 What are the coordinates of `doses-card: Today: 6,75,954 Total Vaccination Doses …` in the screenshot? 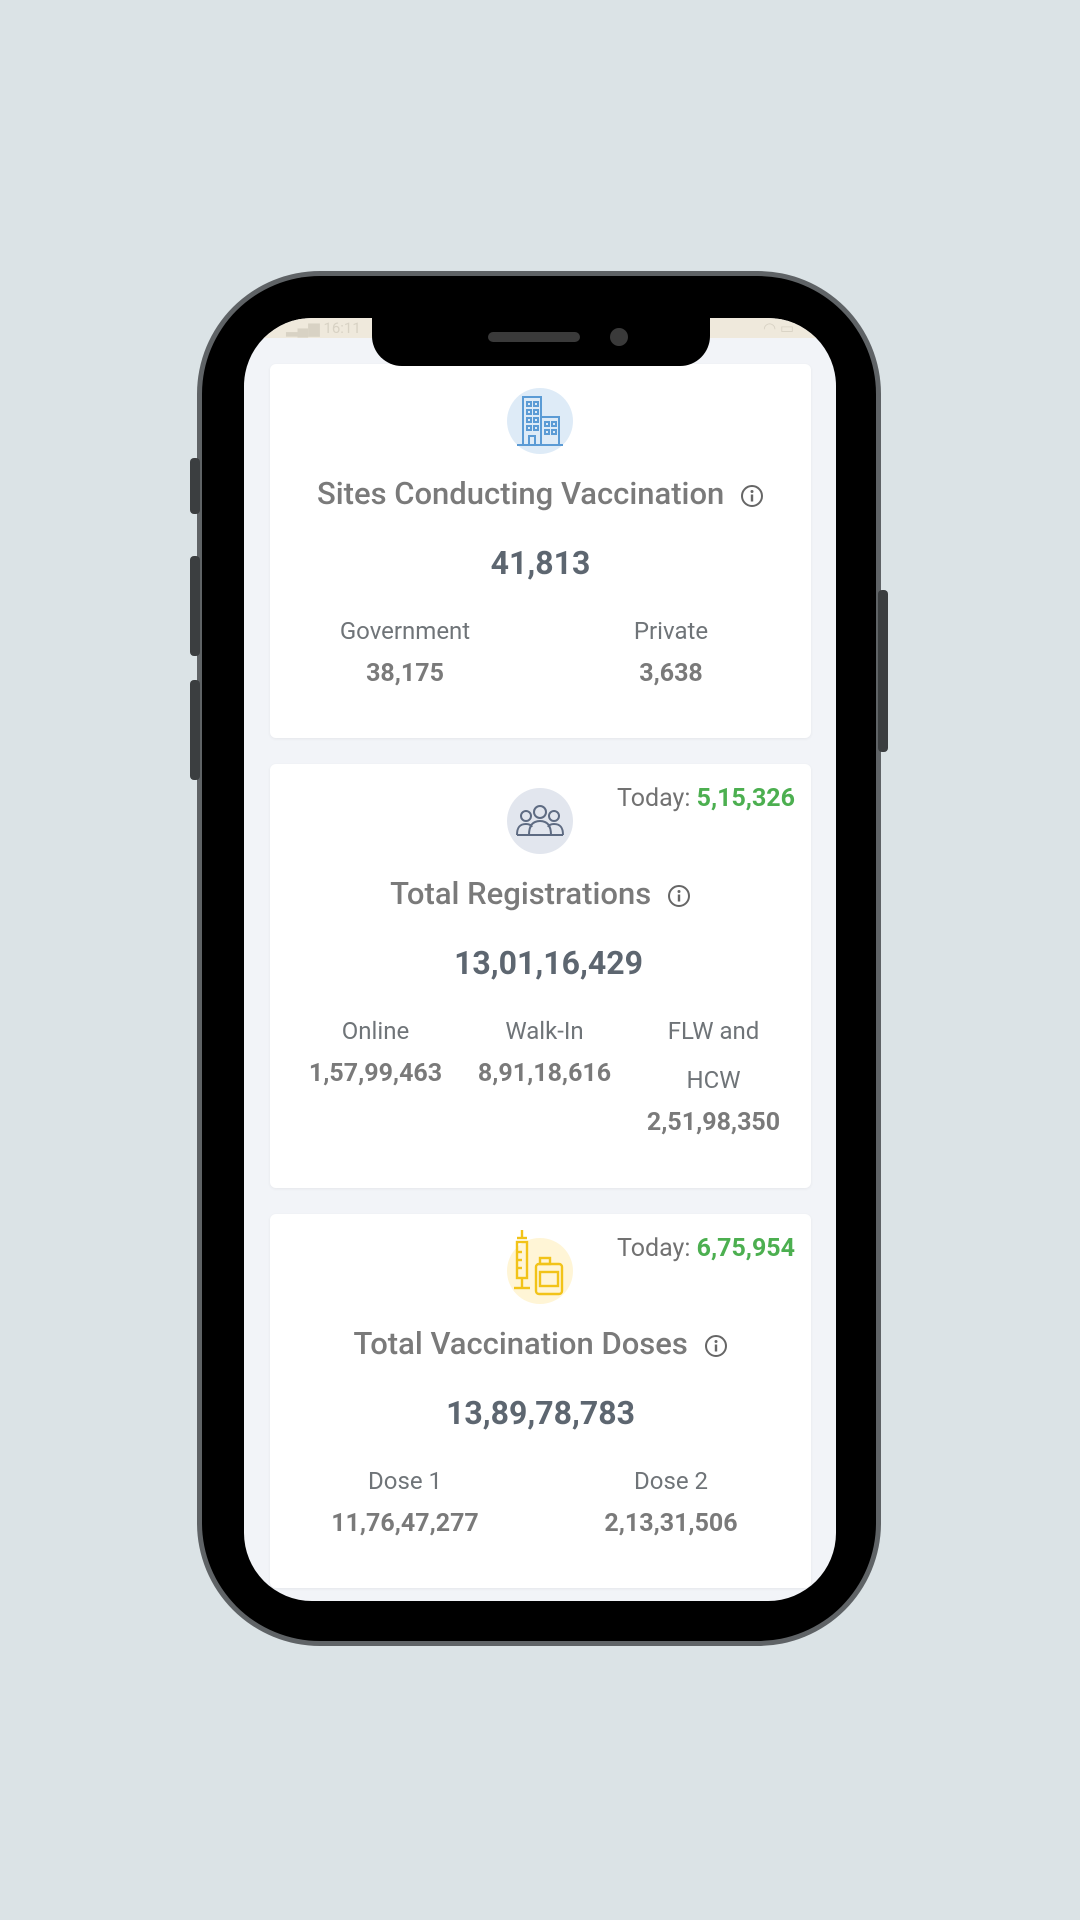 It's located at (540, 1401).